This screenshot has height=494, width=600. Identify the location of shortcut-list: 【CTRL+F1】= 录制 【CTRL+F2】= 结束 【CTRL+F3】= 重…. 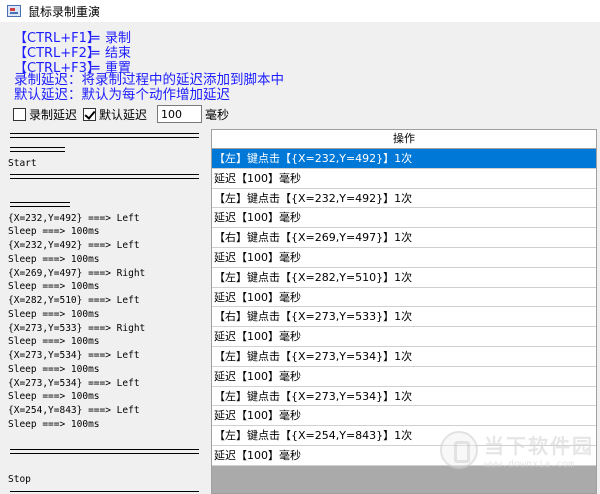
(72, 53).